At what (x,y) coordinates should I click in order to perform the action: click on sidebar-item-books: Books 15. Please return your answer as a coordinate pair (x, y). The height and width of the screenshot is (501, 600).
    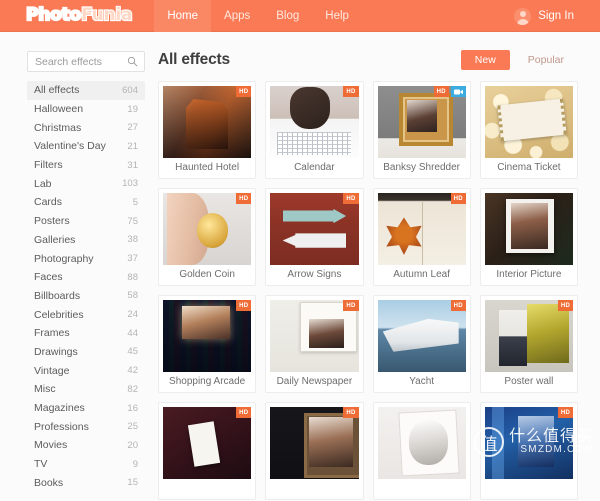
    Looking at the image, I should click on (86, 482).